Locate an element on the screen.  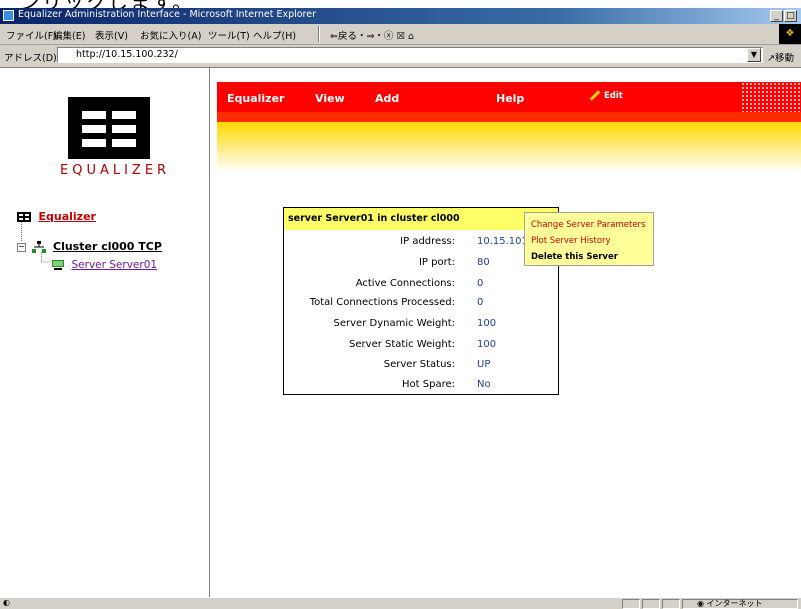
windows-logo-icon: ❖ is located at coordinates (790, 34).